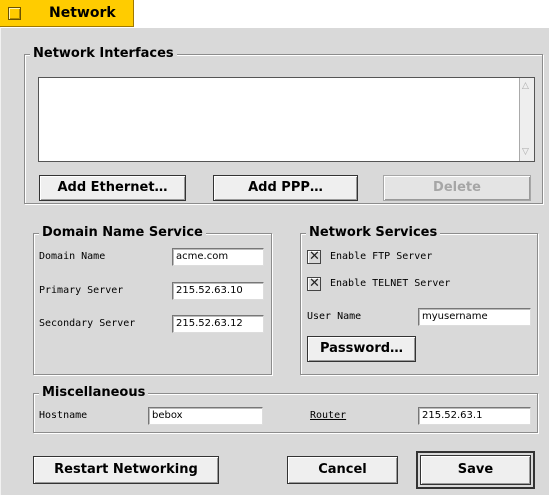 The height and width of the screenshot is (495, 549). What do you see at coordinates (334, 316) in the screenshot?
I see `user-name-label: User Name` at bounding box center [334, 316].